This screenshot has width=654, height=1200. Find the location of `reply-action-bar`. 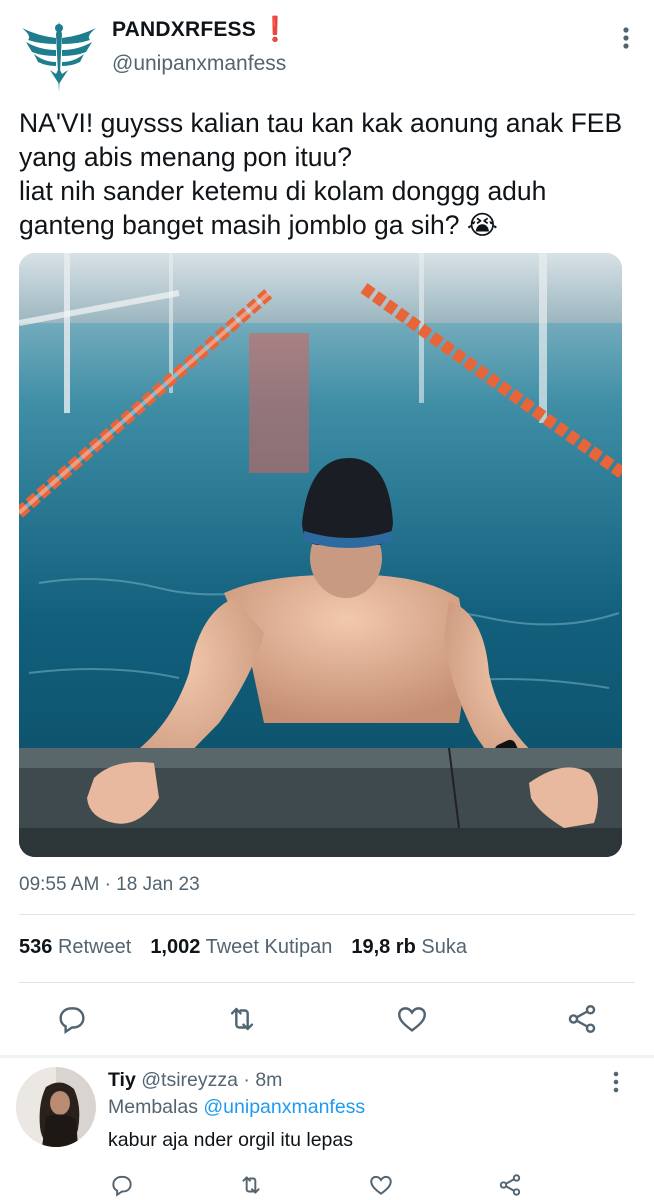

reply-action-bar is located at coordinates (327, 1184).